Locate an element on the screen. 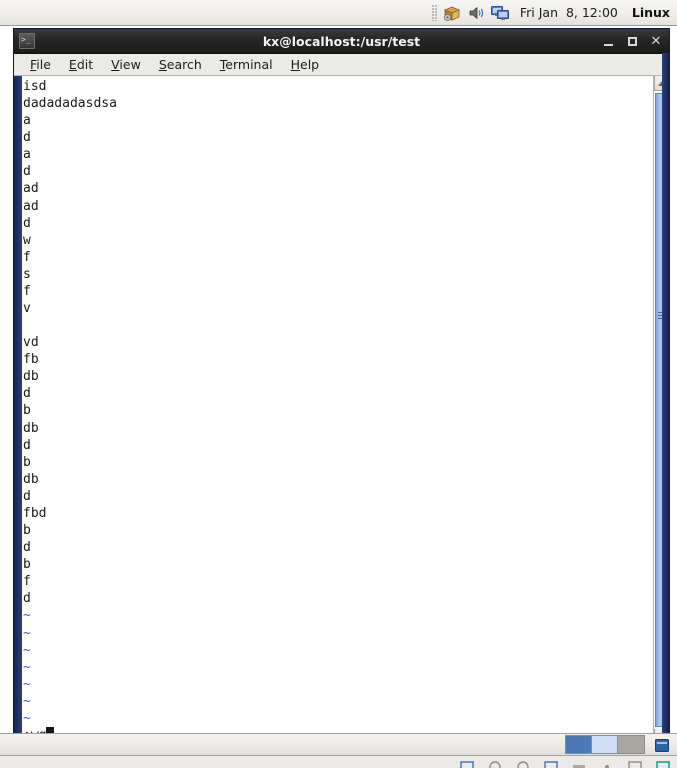 The height and width of the screenshot is (768, 677). bottom-overflow-strip is located at coordinates (338, 762).